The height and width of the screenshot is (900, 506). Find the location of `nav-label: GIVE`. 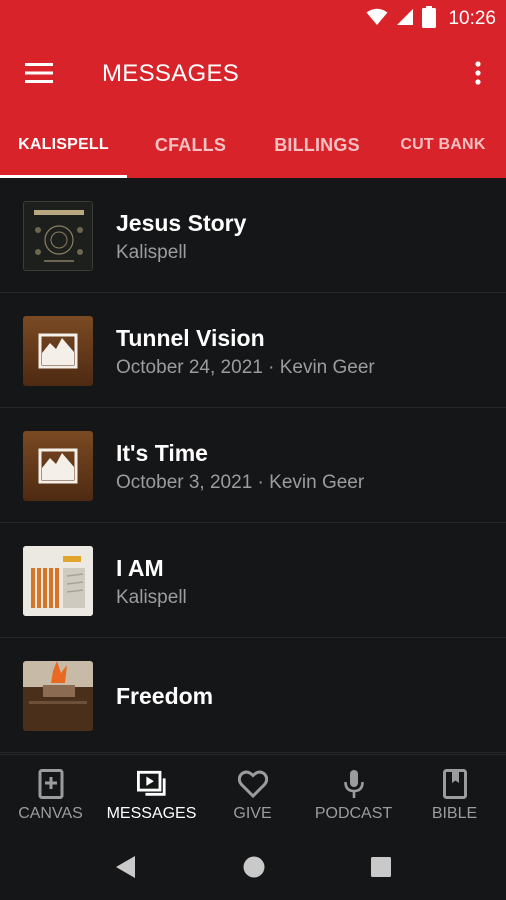

nav-label: GIVE is located at coordinates (252, 813).